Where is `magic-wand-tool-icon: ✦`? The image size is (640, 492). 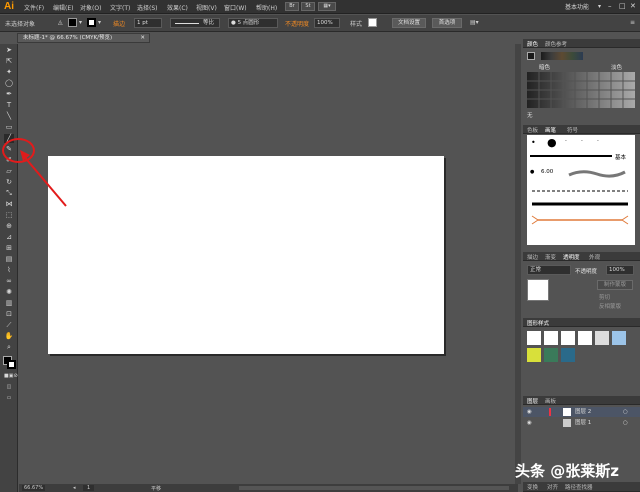
magic-wand-tool-icon: ✦ is located at coordinates (9, 72).